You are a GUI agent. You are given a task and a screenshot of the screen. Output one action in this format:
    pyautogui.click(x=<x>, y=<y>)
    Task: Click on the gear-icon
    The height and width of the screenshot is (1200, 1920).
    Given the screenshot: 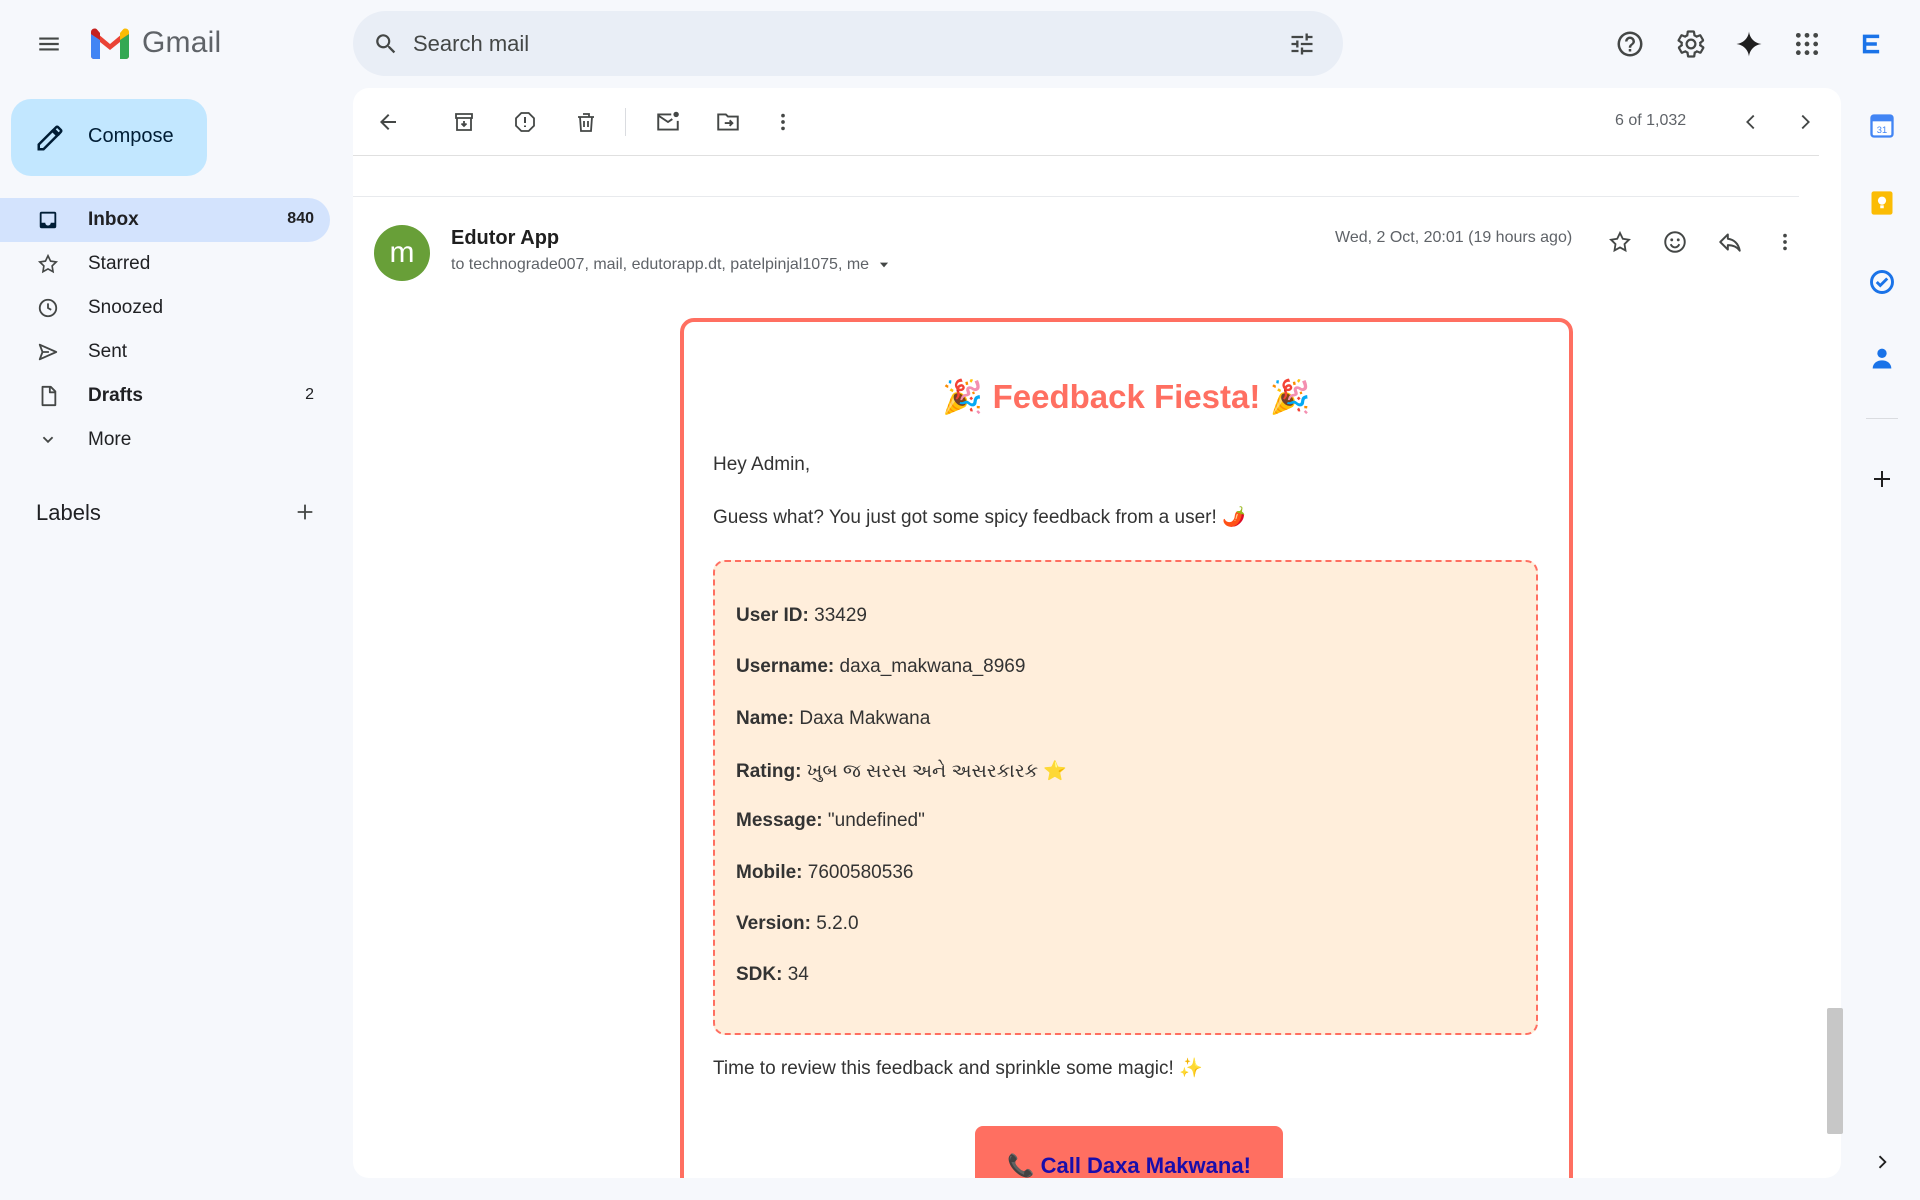 What is the action you would take?
    pyautogui.click(x=1691, y=44)
    